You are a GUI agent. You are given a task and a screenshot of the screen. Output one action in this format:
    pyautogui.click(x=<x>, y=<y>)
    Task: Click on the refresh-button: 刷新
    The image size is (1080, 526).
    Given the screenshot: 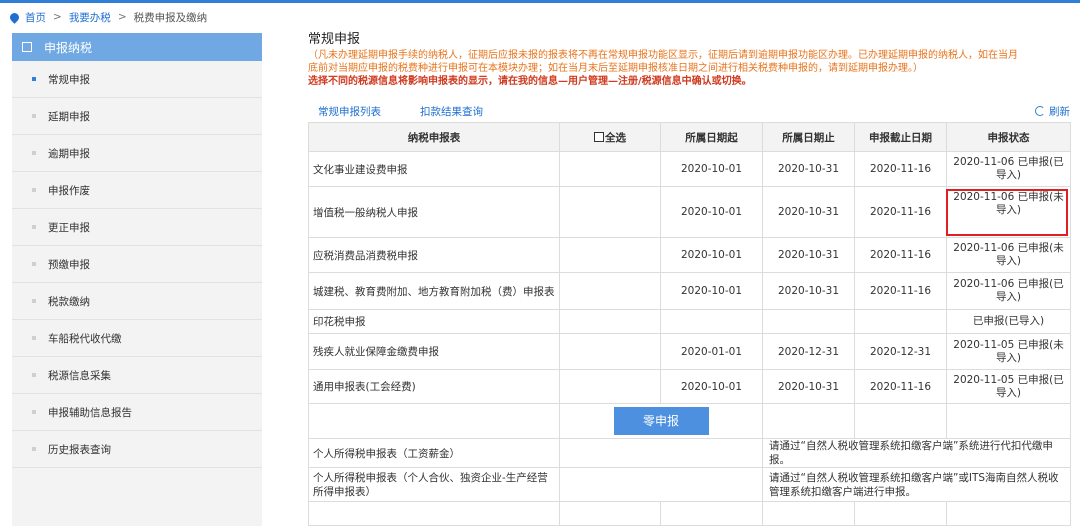 What is the action you would take?
    pyautogui.click(x=1052, y=112)
    